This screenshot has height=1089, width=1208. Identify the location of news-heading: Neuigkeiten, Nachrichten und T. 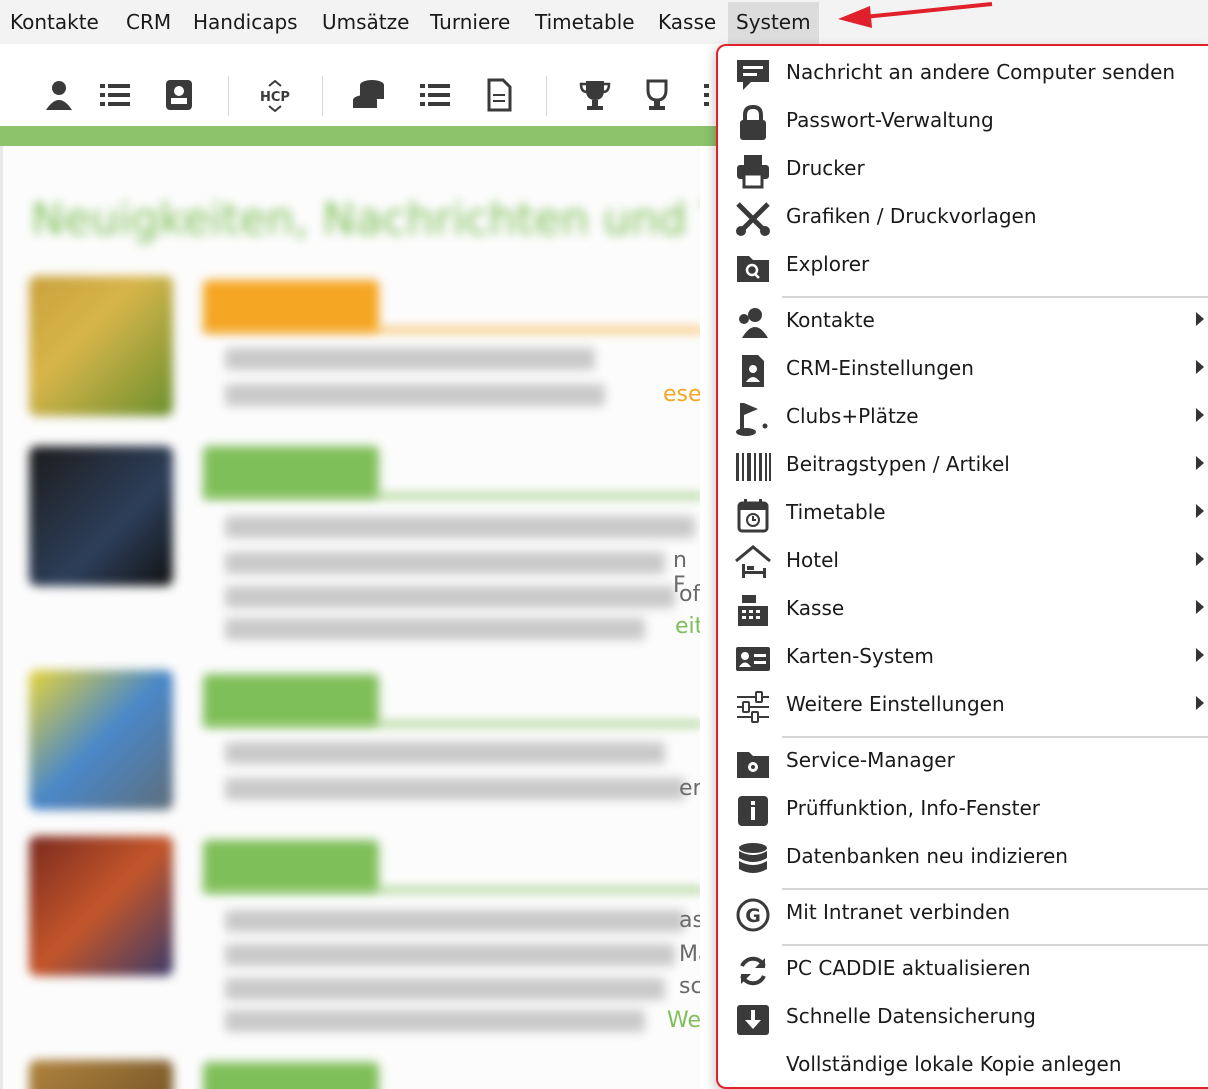
(365, 219).